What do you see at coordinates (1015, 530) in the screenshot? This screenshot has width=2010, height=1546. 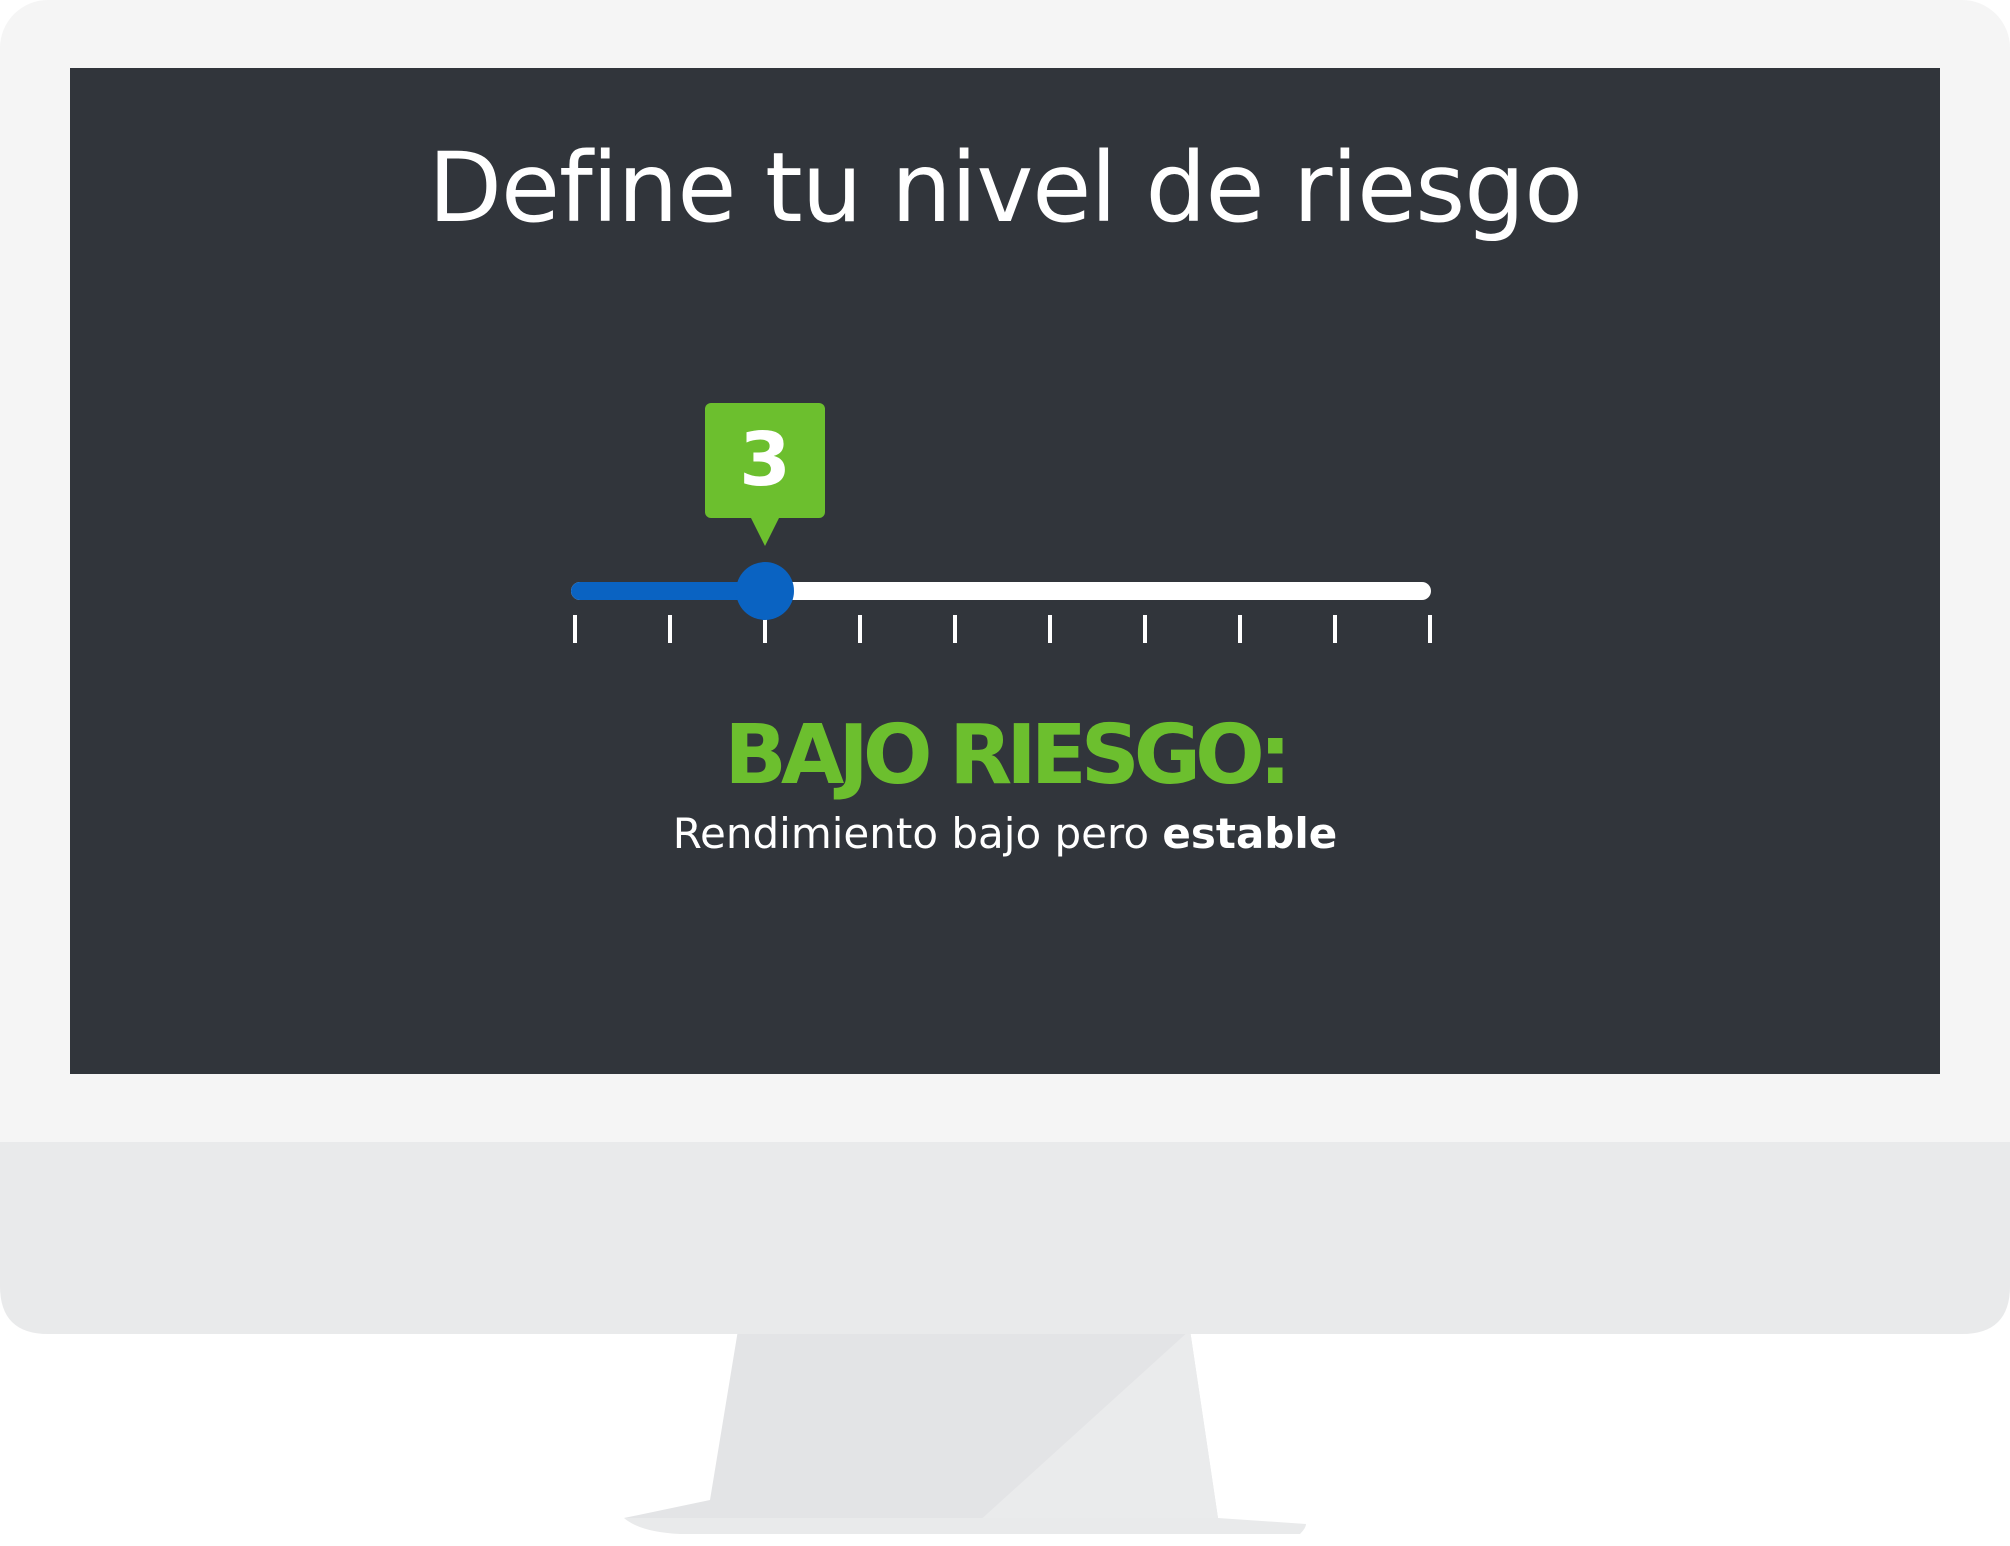 I see `risk-level-slider: 3` at bounding box center [1015, 530].